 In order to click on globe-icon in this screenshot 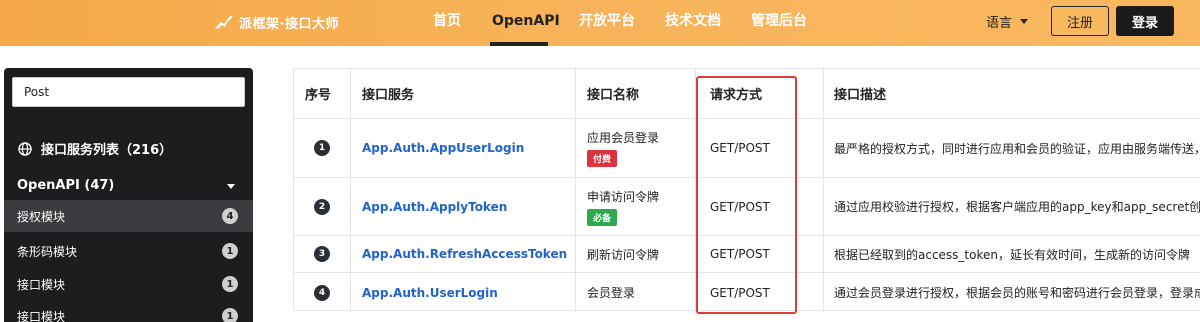, I will do `click(25, 148)`.